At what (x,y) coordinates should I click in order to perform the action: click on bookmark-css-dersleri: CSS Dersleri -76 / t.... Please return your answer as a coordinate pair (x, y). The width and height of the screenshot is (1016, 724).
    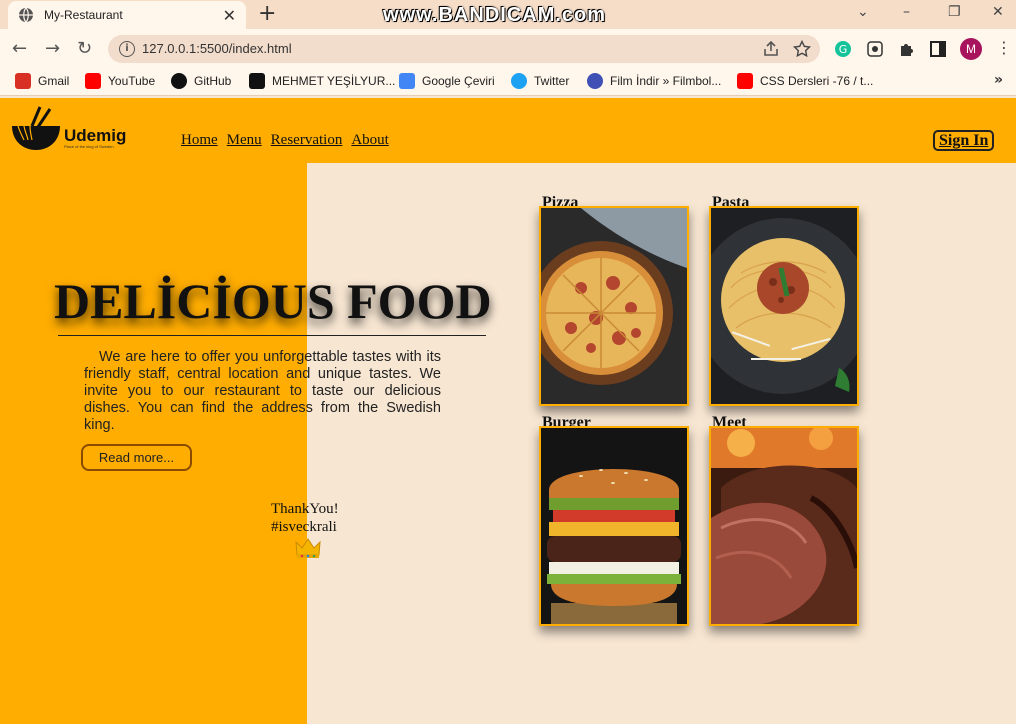
    Looking at the image, I should click on (805, 81).